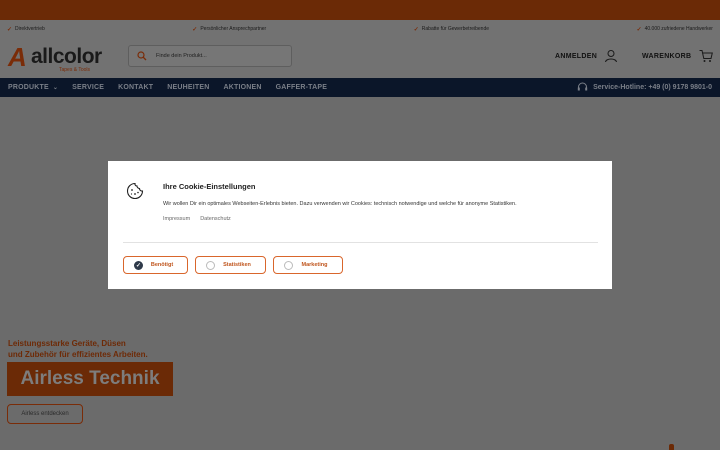 The height and width of the screenshot is (450, 720). Describe the element at coordinates (314, 265) in the screenshot. I see `cookie-option-label: Marketing` at that location.